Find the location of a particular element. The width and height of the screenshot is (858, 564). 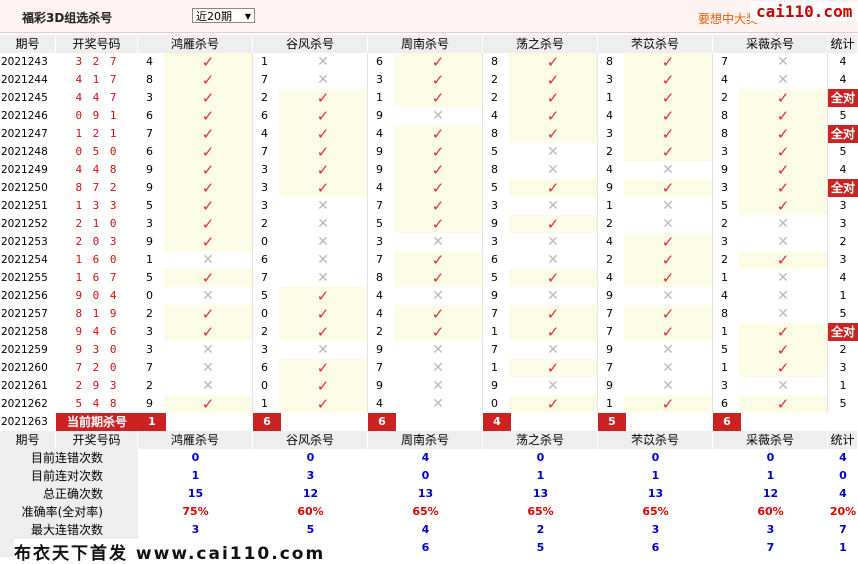

stat-total: 20% is located at coordinates (843, 511).